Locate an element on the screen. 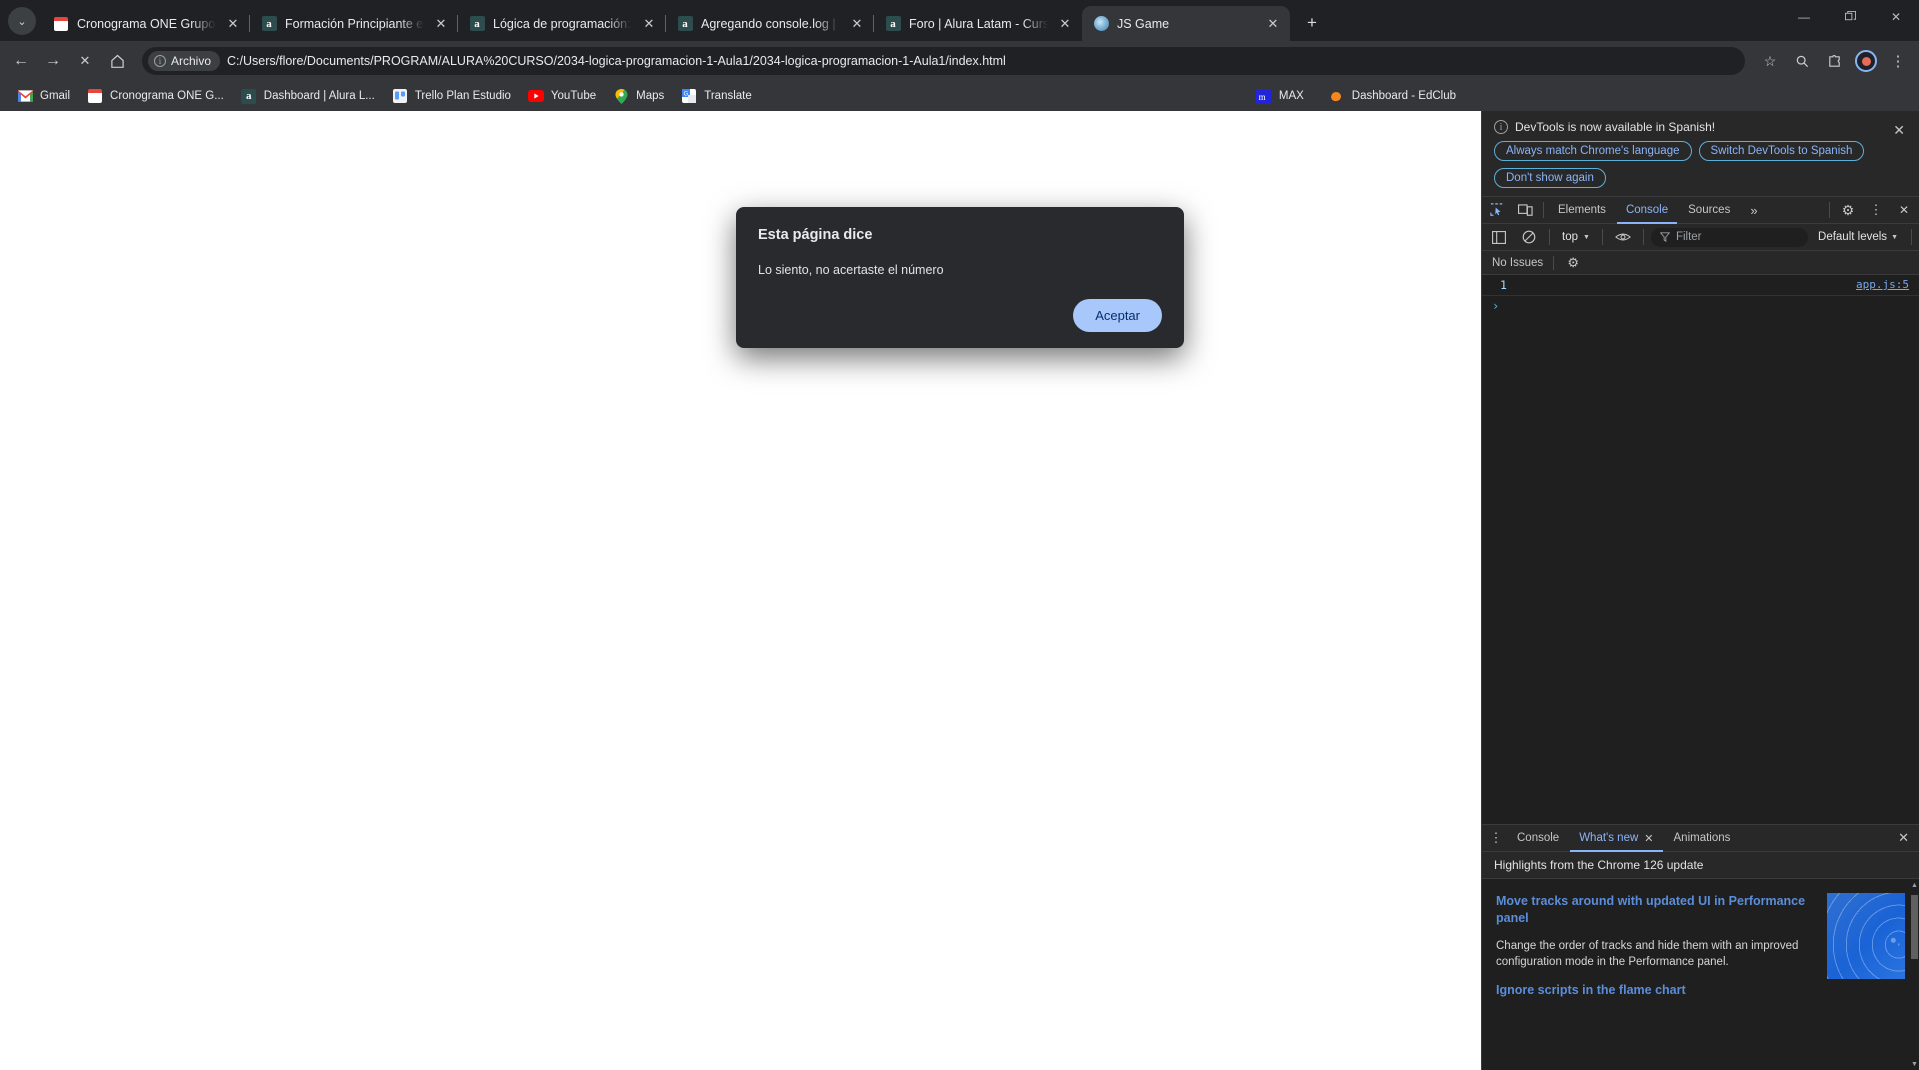 The width and height of the screenshot is (1919, 1070). close-devtools-button: ✕ is located at coordinates (1904, 210).